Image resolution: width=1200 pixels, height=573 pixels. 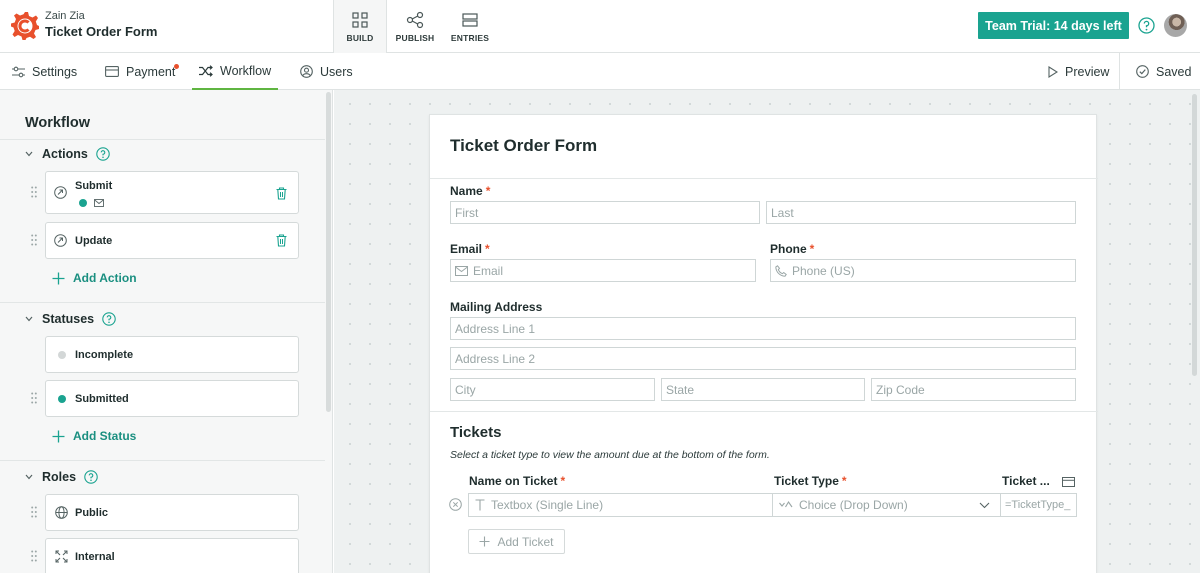 I want to click on role-card-public: Public, so click(x=172, y=512).